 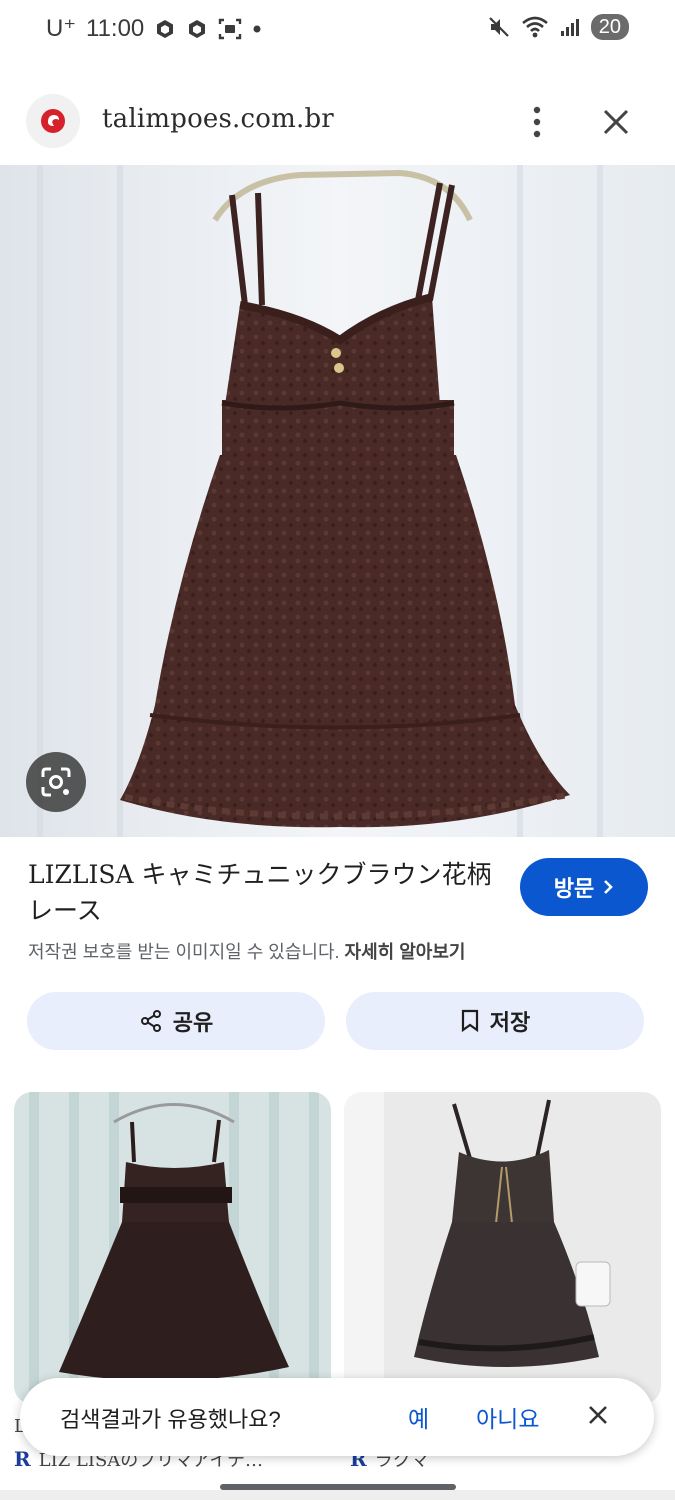 I want to click on next-row-peek, so click(x=337, y=1495).